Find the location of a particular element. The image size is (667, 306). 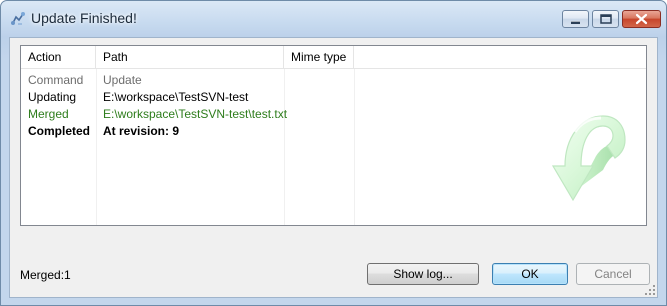

list-row-command: Command Update is located at coordinates (333, 80).